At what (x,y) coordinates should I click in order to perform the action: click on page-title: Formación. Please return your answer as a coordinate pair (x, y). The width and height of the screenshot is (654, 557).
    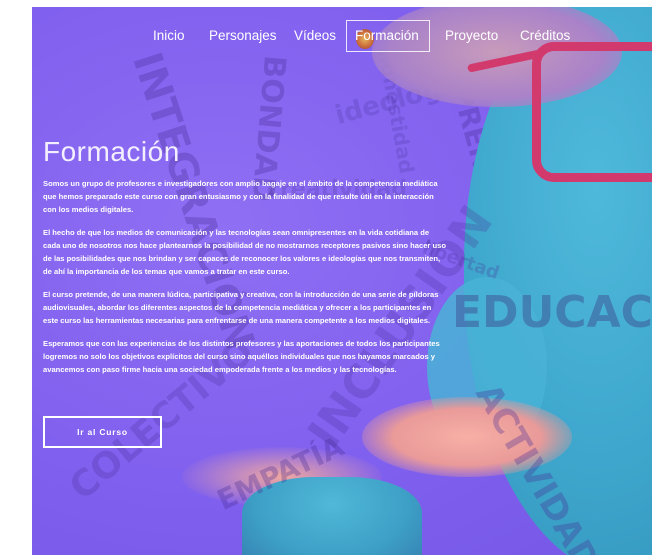
    Looking at the image, I should click on (111, 151).